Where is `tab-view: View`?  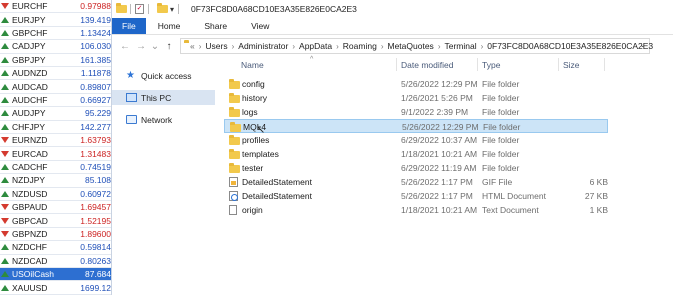 tab-view: View is located at coordinates (260, 26).